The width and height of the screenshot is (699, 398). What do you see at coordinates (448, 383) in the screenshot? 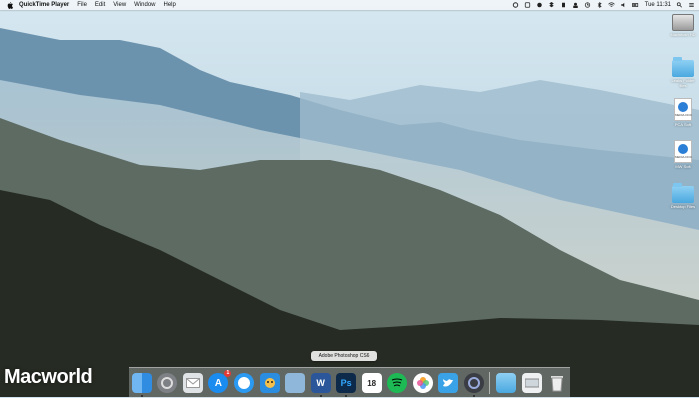
I see `twitter-icon` at bounding box center [448, 383].